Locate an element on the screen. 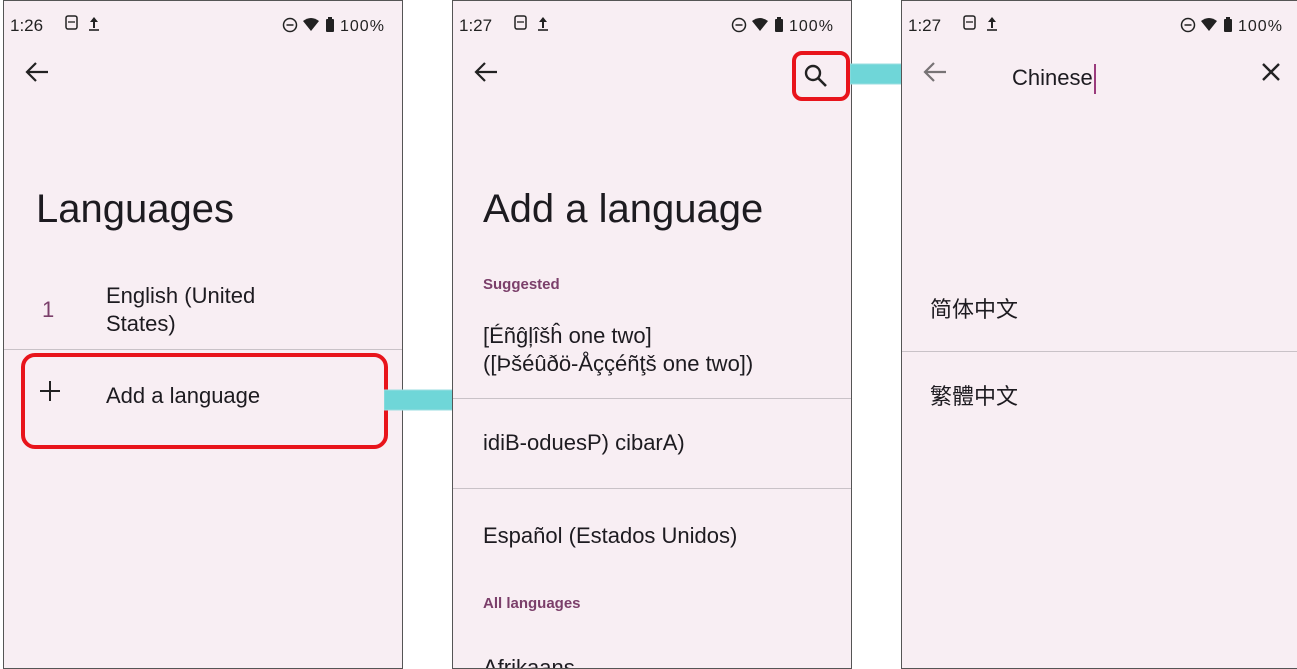 The height and width of the screenshot is (669, 1297). language-option-label: Afrikaans is located at coordinates (529, 662).